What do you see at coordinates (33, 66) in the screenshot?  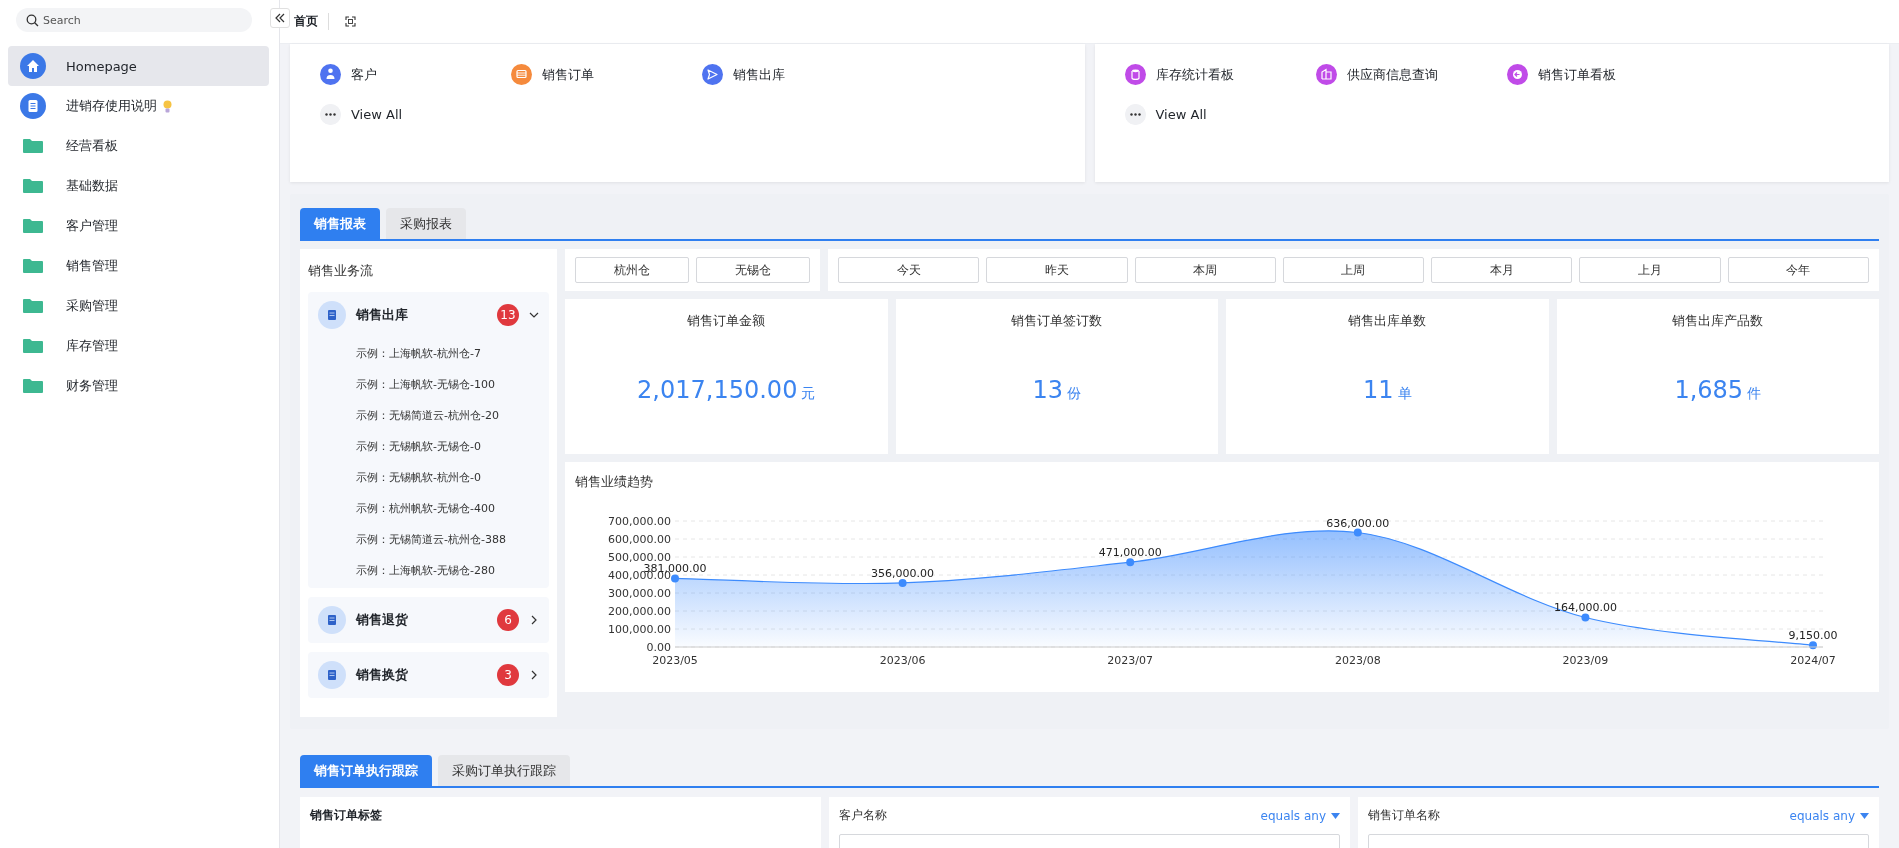 I see `home-icon` at bounding box center [33, 66].